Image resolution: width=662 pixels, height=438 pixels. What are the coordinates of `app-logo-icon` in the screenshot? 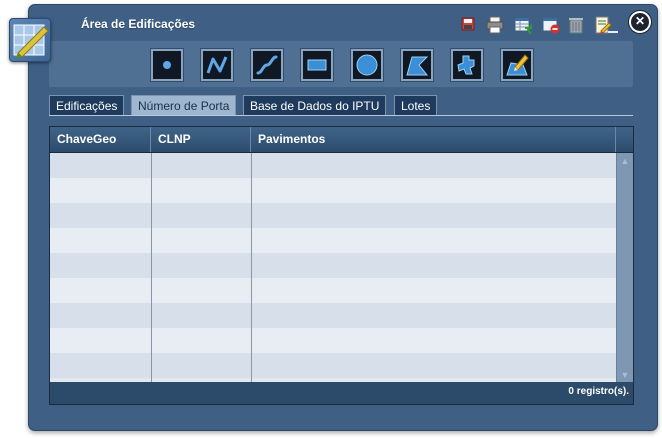 It's located at (30, 40).